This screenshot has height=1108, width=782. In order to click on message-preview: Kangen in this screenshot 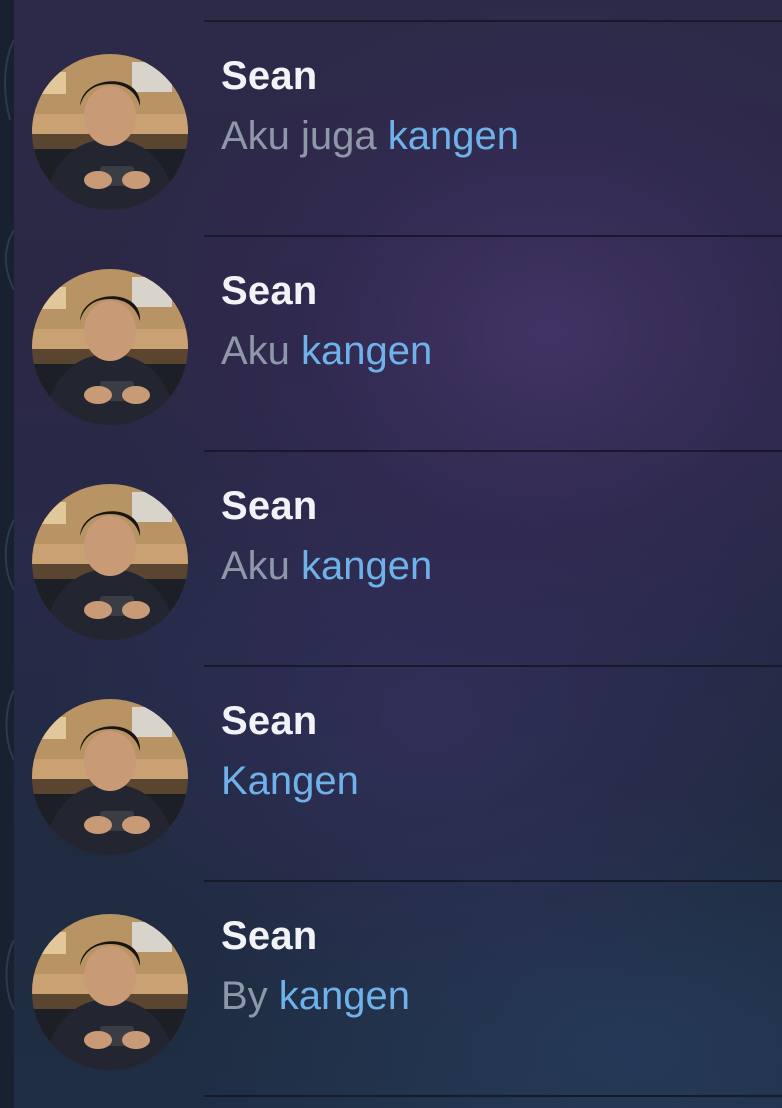, I will do `click(290, 781)`.